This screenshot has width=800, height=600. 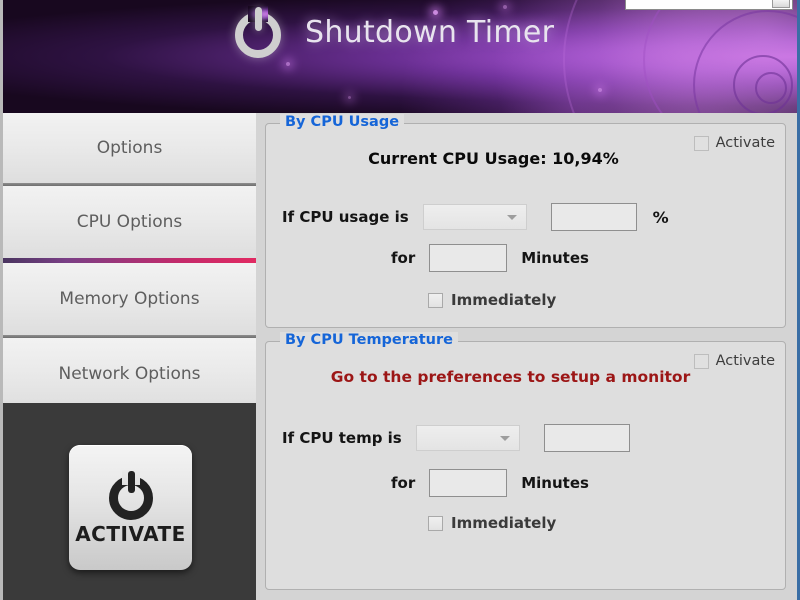 What do you see at coordinates (430, 32) in the screenshot?
I see `app-title: Shutdown Timer` at bounding box center [430, 32].